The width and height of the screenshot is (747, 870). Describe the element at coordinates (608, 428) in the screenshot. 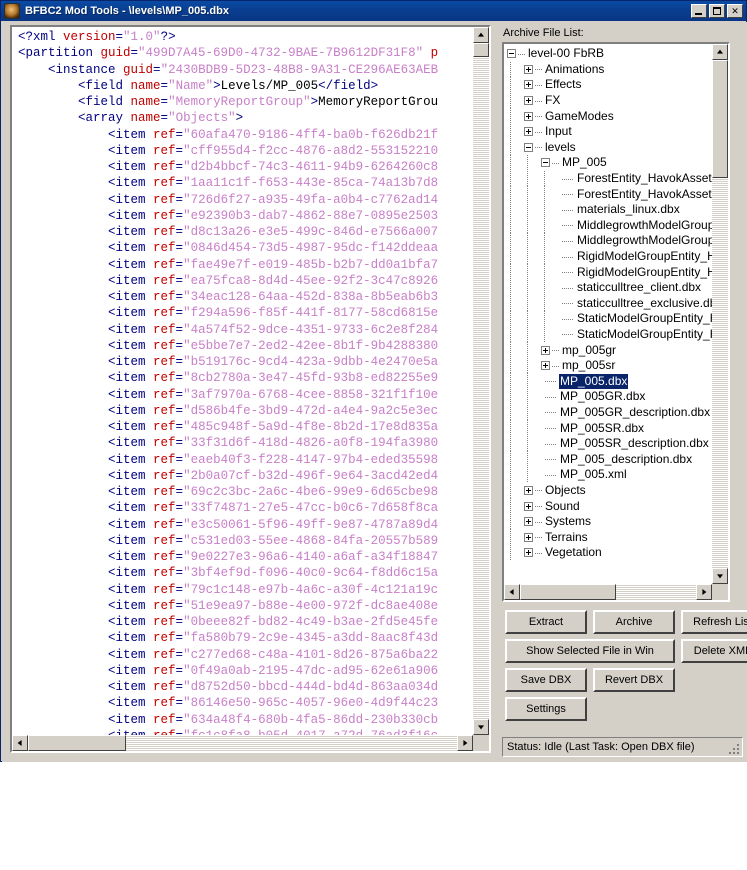

I see `tree-item: MP_005SR.dbx` at that location.